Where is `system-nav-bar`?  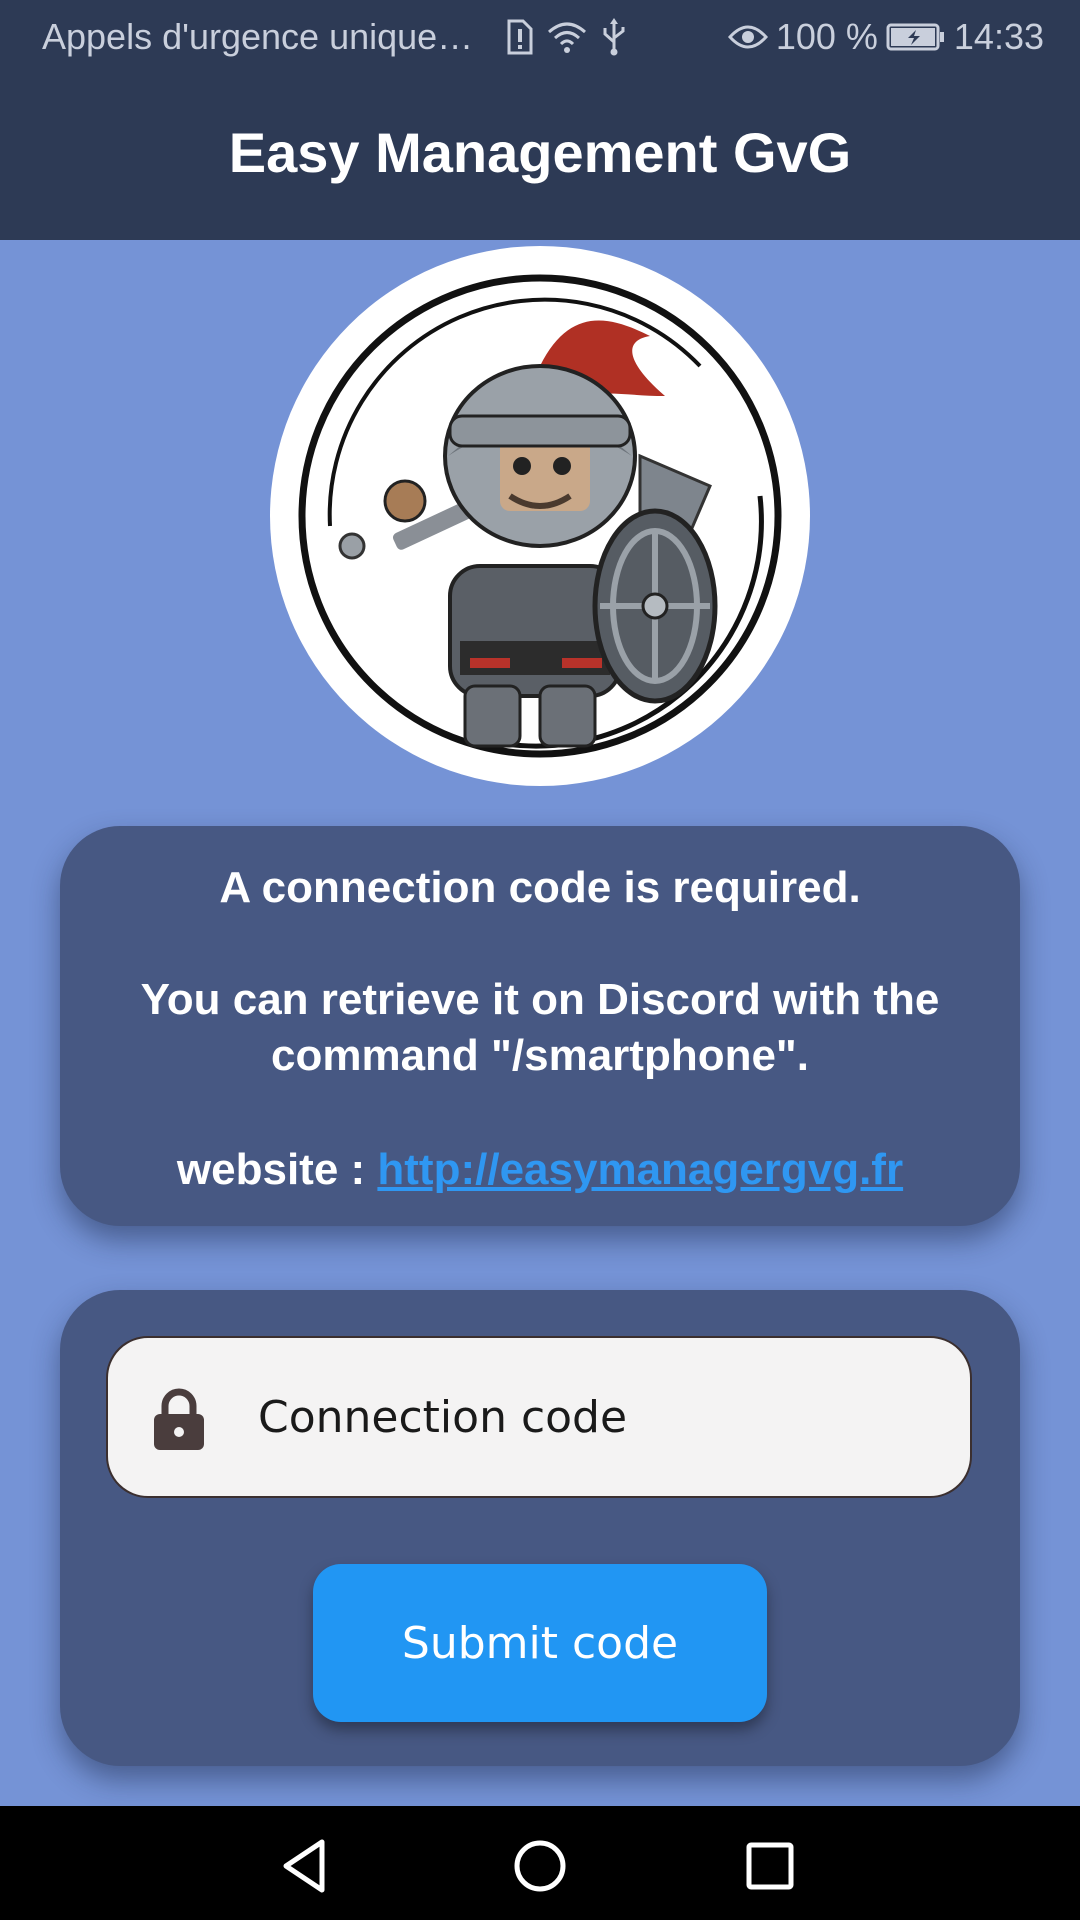
system-nav-bar is located at coordinates (540, 1863).